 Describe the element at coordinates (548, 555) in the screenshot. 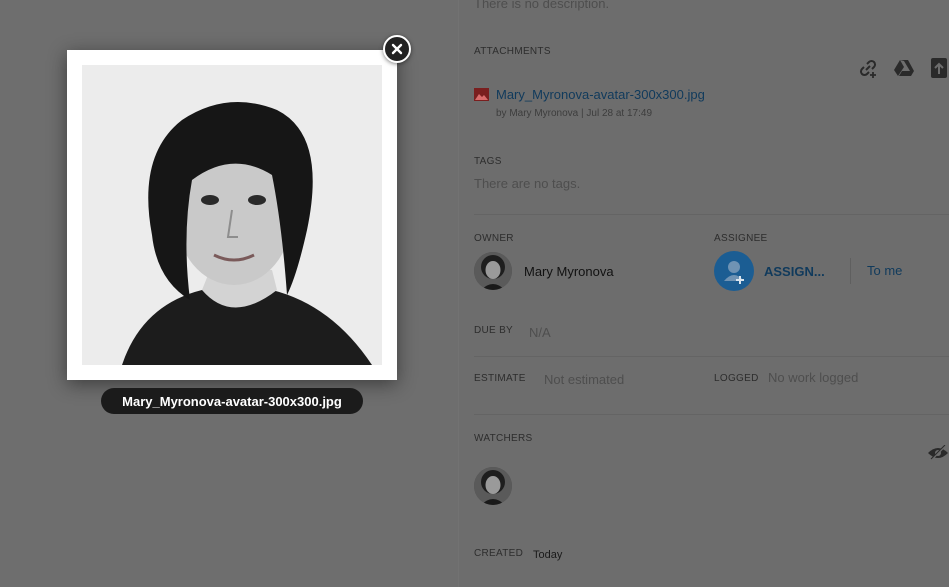

I see `created-value: Today` at that location.